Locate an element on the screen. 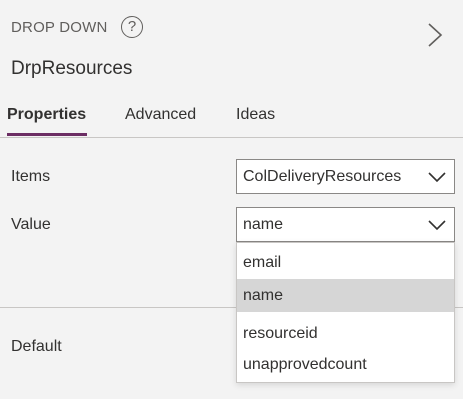 The width and height of the screenshot is (463, 399). active-tab-indicator is located at coordinates (47, 134).